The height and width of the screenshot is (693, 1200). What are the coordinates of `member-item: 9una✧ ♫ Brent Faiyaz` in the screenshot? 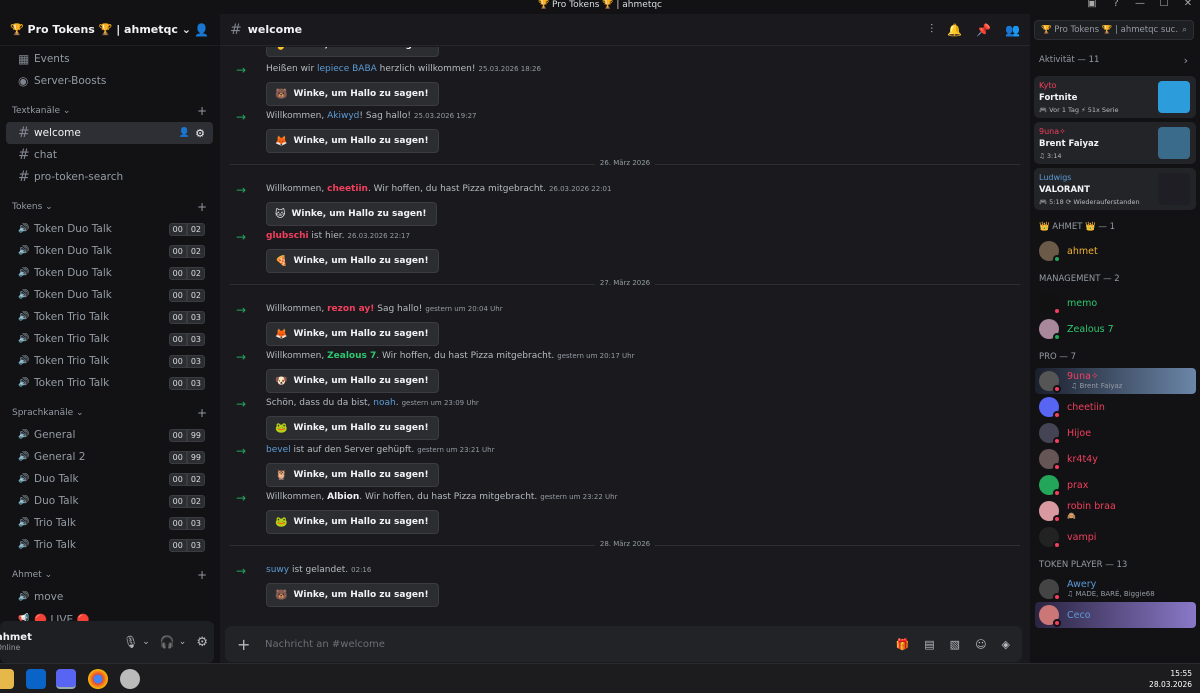 It's located at (1115, 381).